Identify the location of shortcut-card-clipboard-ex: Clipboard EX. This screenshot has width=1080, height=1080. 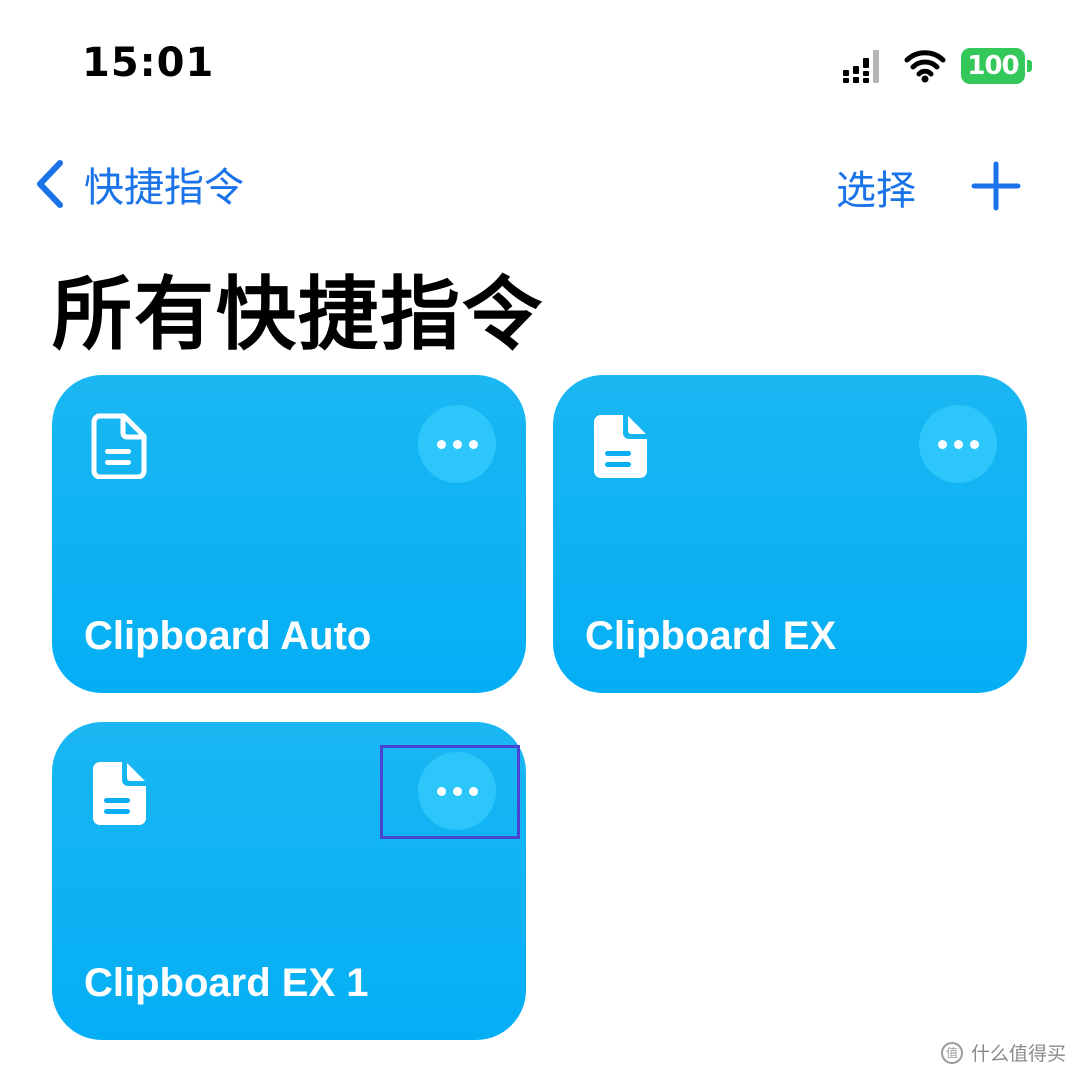
(790, 534).